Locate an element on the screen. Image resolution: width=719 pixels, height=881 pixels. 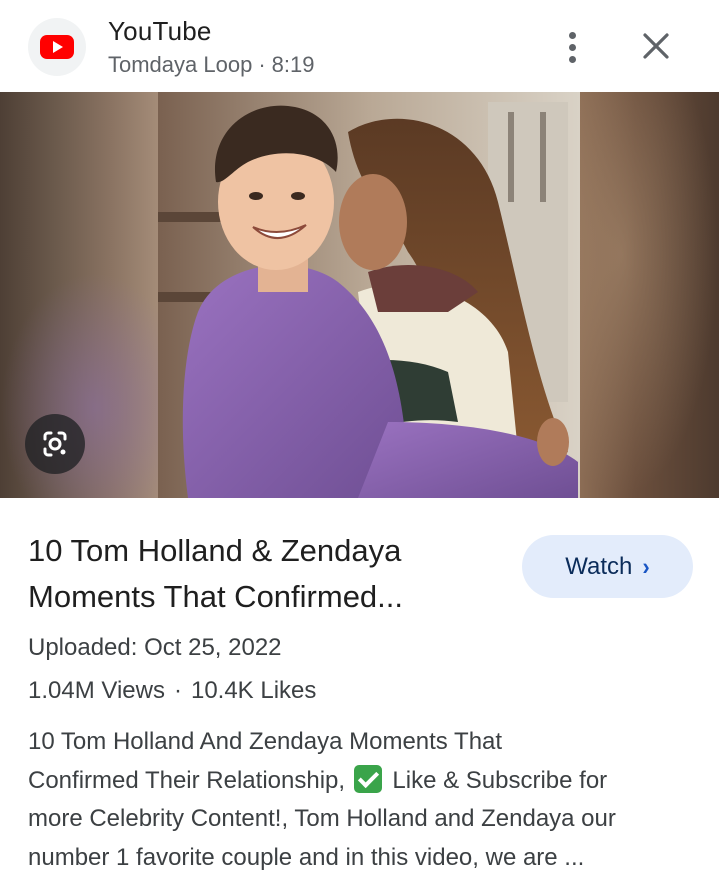
more-vert-icon is located at coordinates (572, 35).